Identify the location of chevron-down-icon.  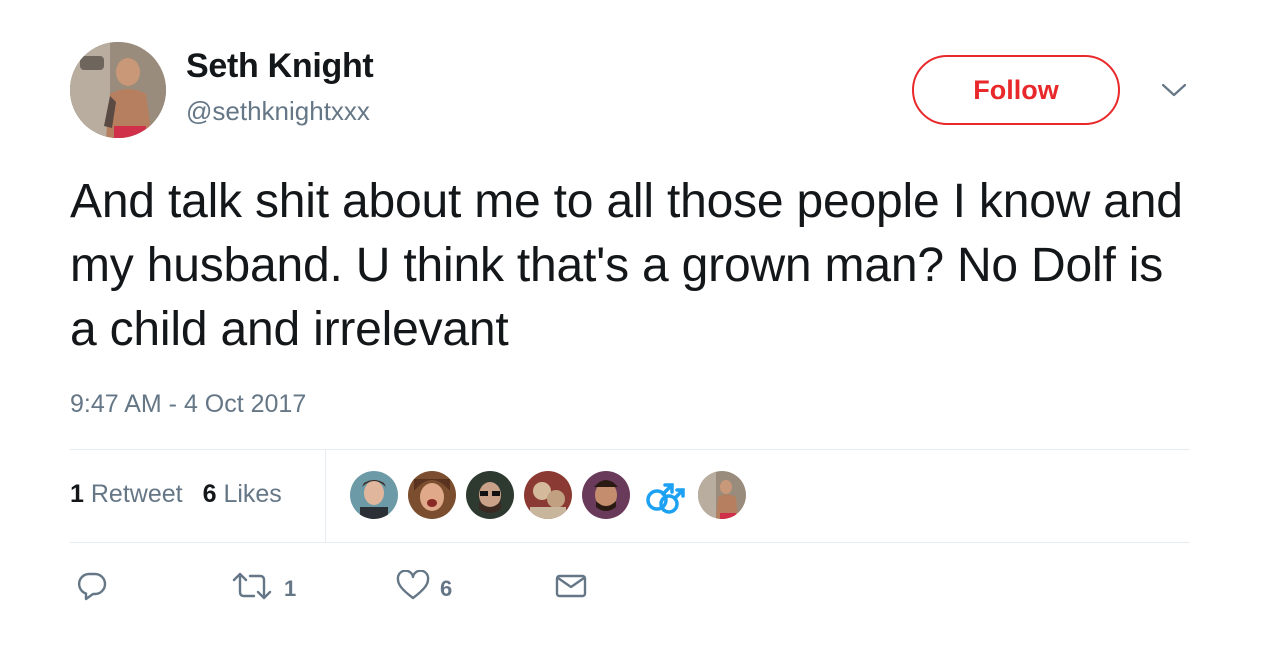
(1174, 90).